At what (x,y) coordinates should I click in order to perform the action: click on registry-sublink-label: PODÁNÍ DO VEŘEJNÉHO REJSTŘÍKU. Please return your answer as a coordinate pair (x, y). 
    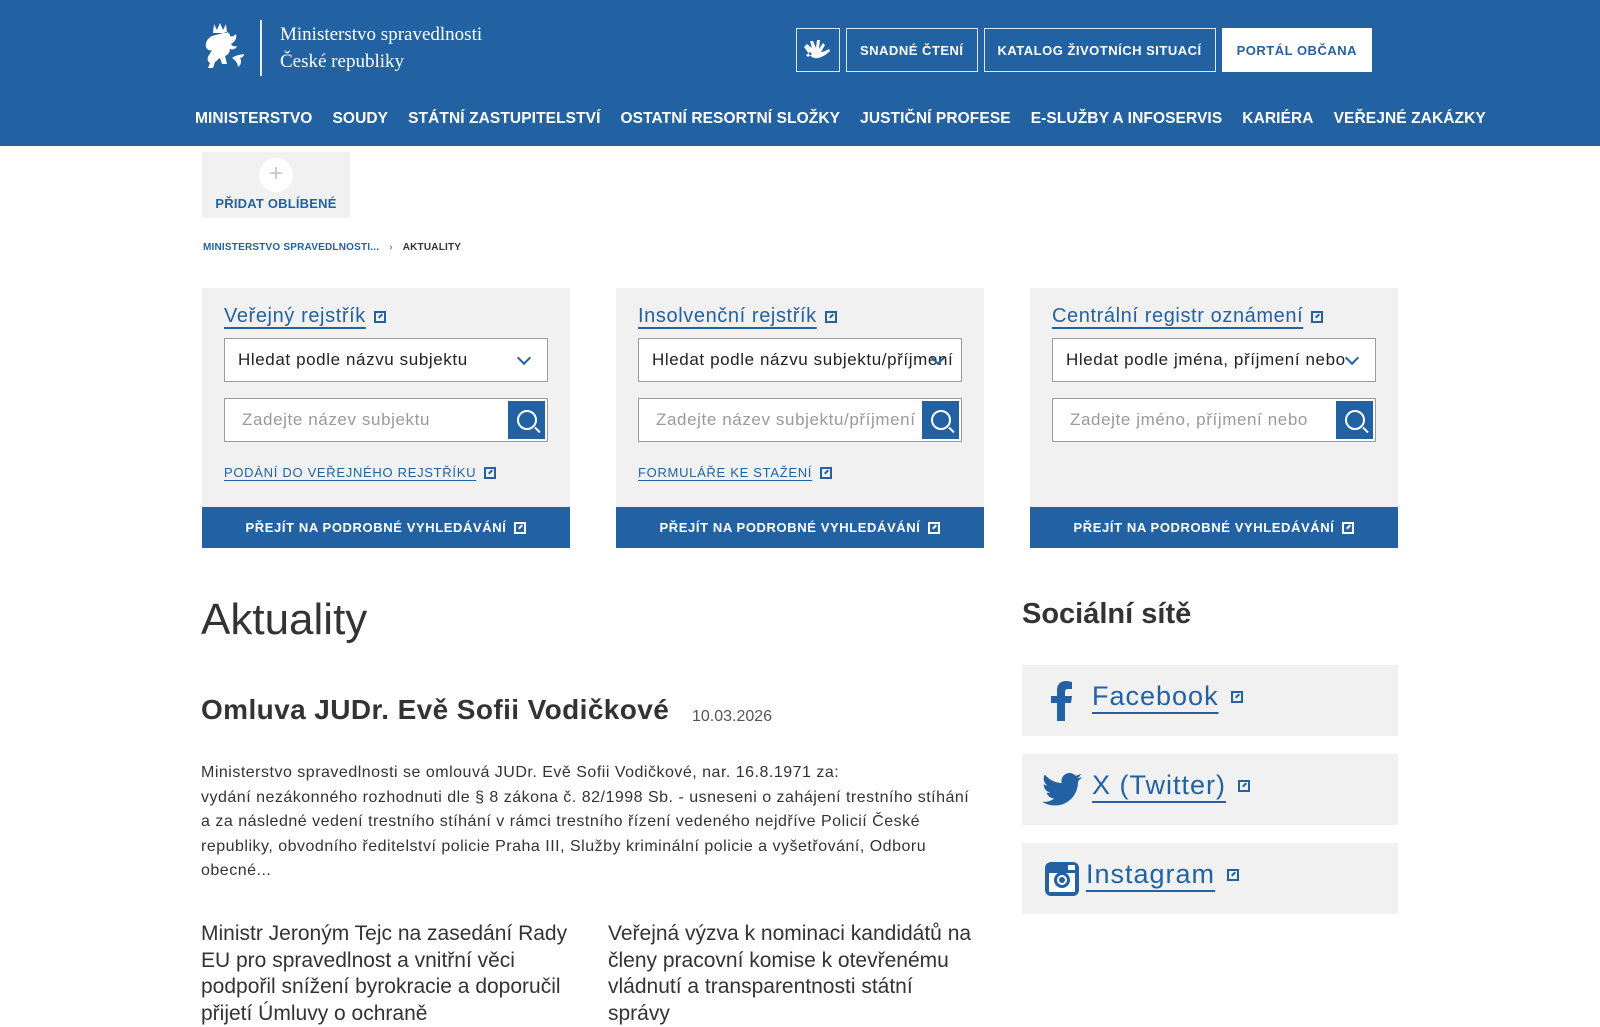
    Looking at the image, I should click on (350, 472).